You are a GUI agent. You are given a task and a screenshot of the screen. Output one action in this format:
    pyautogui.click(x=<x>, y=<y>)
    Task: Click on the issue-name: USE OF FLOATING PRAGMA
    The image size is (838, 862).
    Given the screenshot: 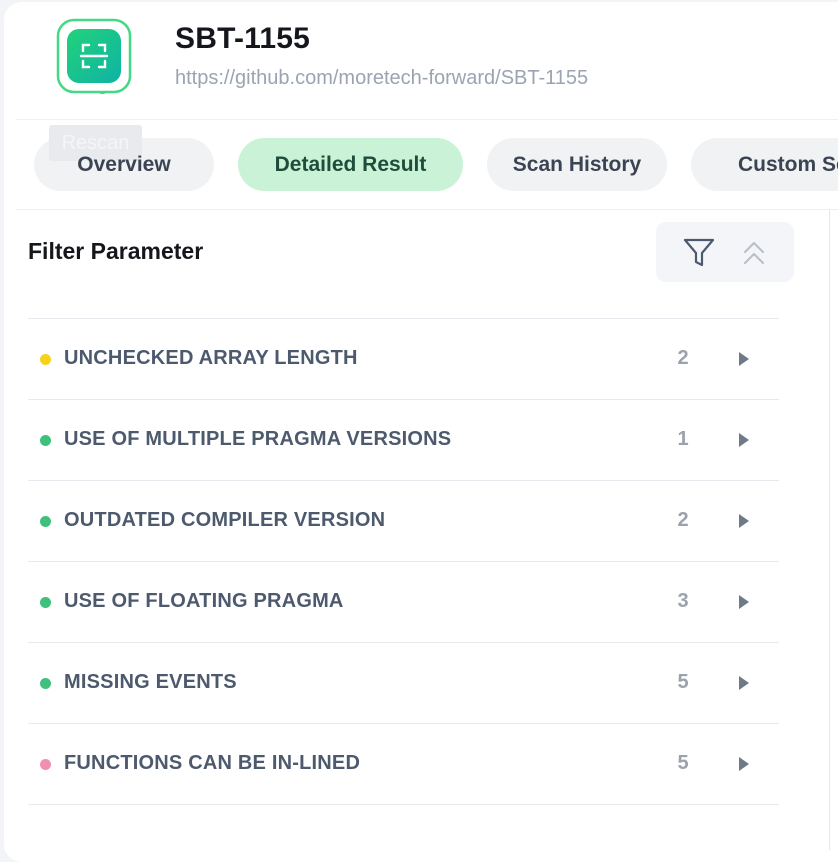 What is the action you would take?
    pyautogui.click(x=204, y=601)
    